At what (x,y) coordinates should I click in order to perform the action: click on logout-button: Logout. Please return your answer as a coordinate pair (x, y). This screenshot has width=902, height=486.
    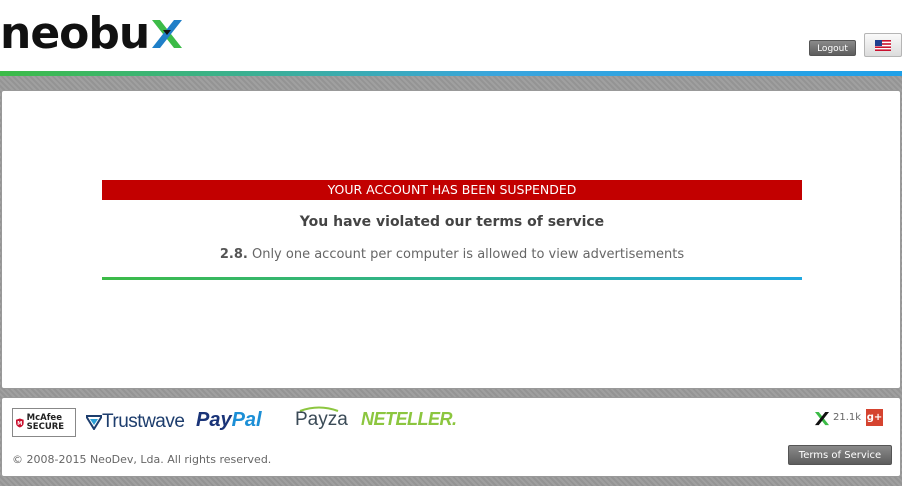
    Looking at the image, I should click on (832, 48).